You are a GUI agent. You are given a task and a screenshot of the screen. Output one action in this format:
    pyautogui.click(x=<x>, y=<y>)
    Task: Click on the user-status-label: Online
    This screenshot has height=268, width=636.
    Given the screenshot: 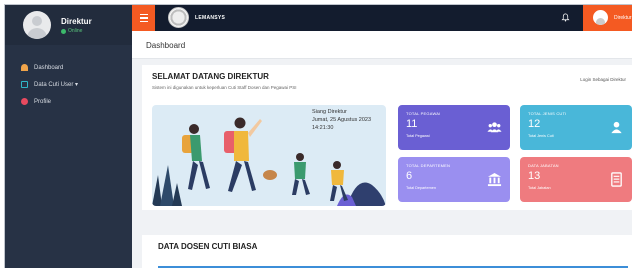 What is the action you would take?
    pyautogui.click(x=75, y=31)
    